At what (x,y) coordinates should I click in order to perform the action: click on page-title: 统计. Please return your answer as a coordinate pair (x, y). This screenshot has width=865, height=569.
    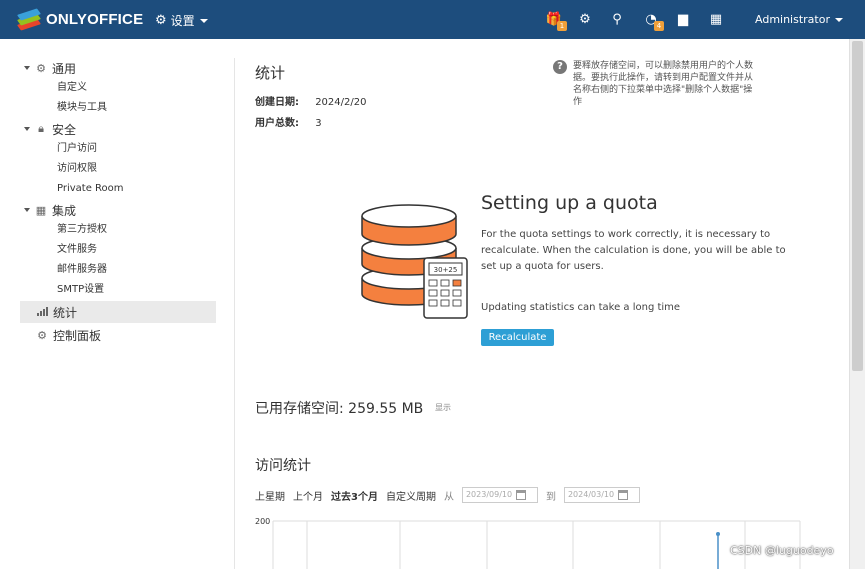
    Looking at the image, I should click on (270, 73).